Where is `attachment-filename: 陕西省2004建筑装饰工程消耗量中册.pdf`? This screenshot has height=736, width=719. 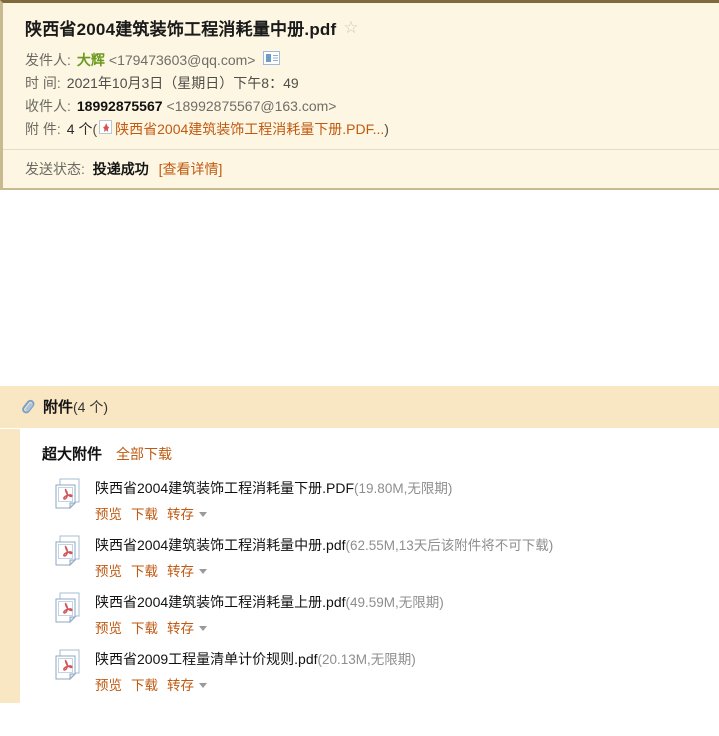
attachment-filename: 陕西省2004建筑装饰工程消耗量中册.pdf is located at coordinates (220, 545).